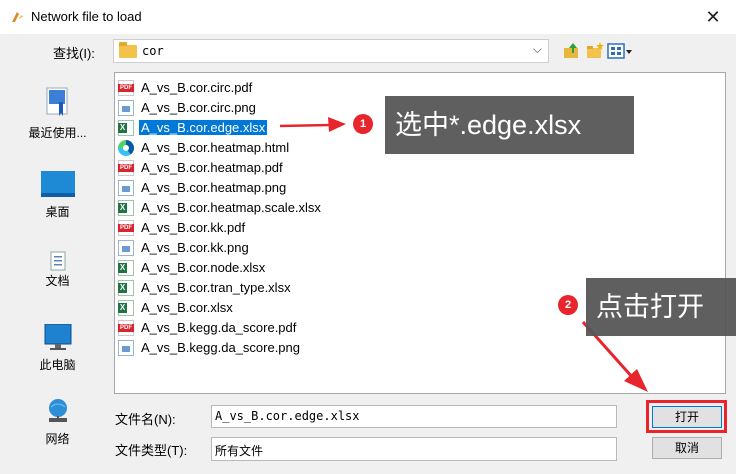 The image size is (736, 474). Describe the element at coordinates (509, 125) in the screenshot. I see `callout-select-edge: 选中*.edge.xlsx` at that location.